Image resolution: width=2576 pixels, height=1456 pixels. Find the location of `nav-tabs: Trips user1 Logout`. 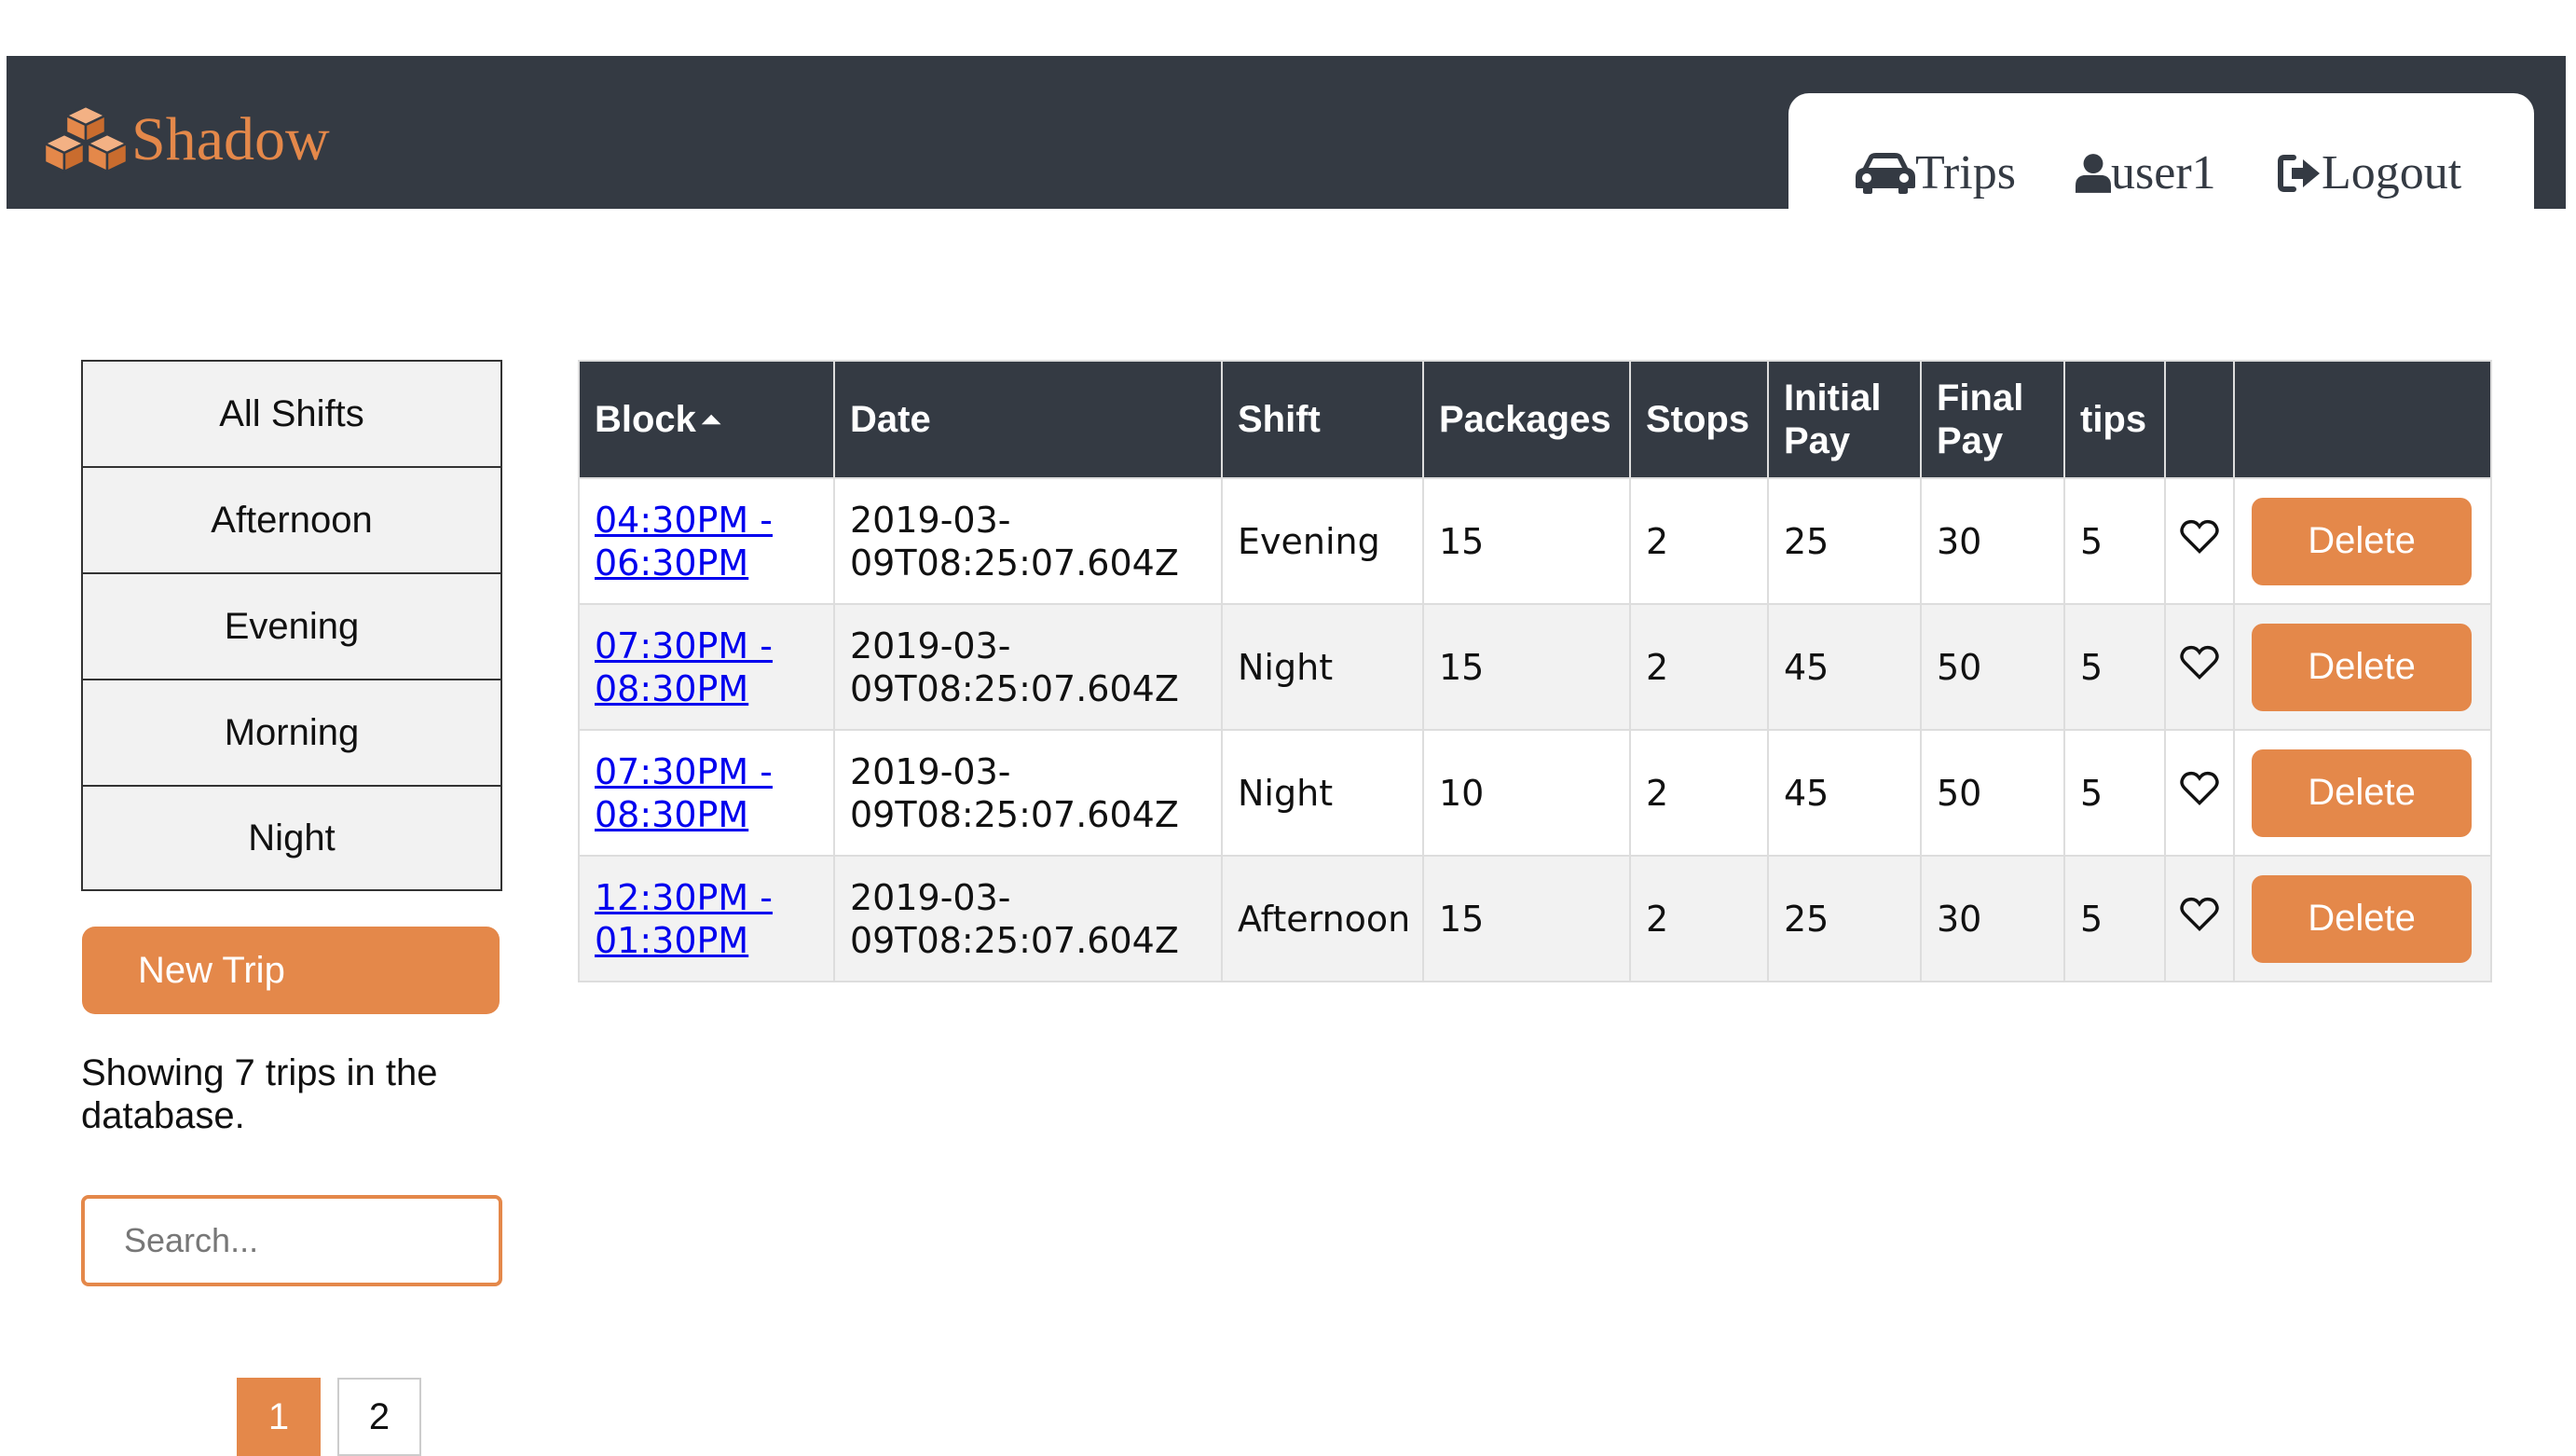

nav-tabs: Trips user1 Logout is located at coordinates (2161, 151).